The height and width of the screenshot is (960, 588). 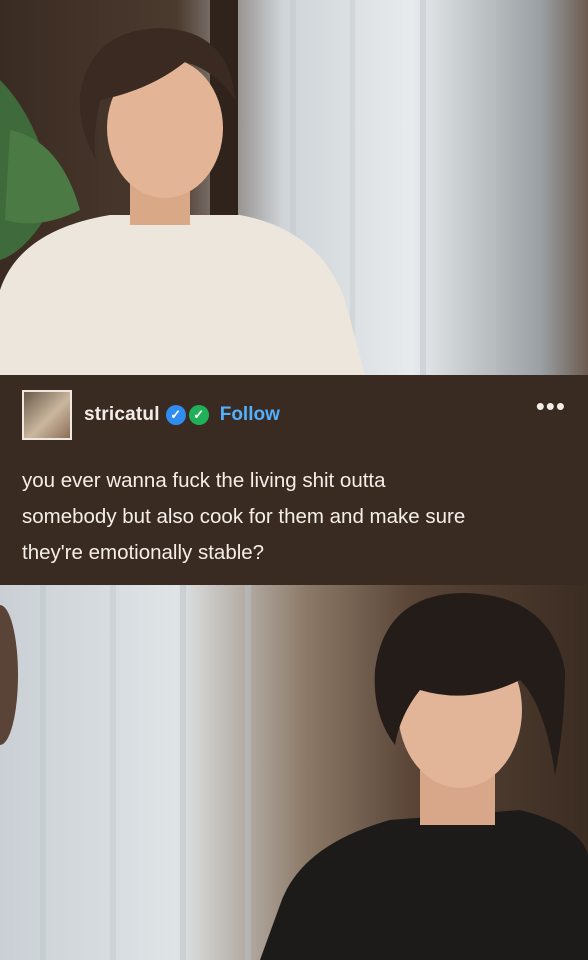 What do you see at coordinates (175, 415) in the screenshot?
I see `blue-check-badge-icon: ✓` at bounding box center [175, 415].